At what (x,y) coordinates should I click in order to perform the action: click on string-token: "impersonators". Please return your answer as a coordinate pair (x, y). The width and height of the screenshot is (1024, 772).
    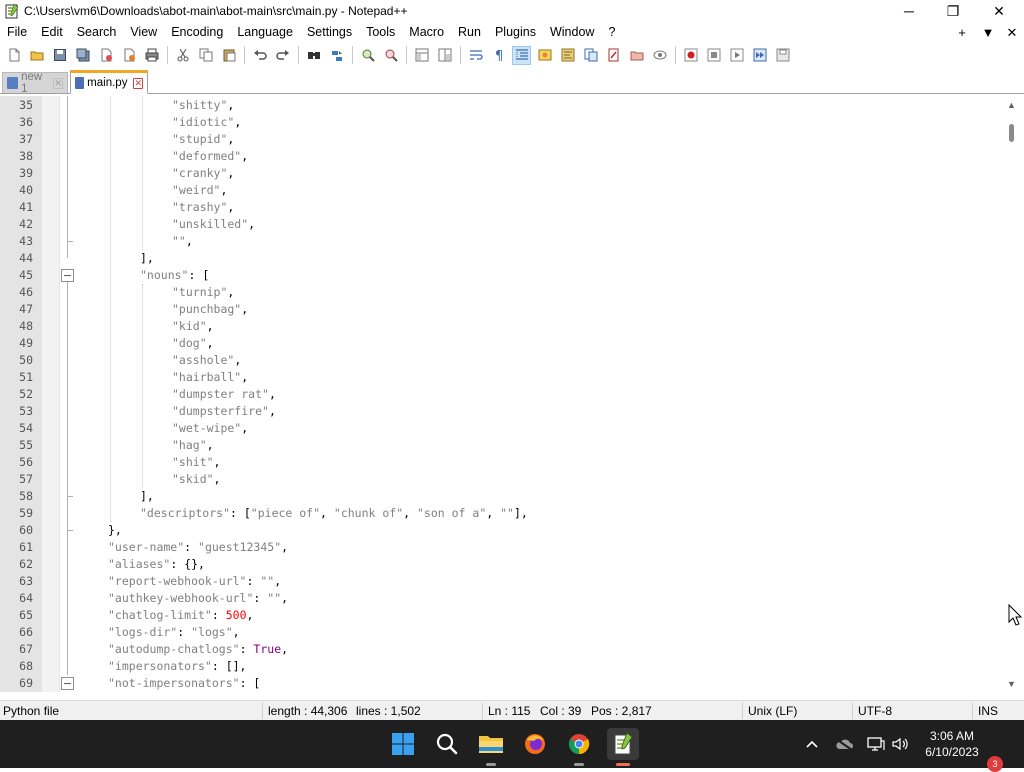
    Looking at the image, I should click on (160, 666).